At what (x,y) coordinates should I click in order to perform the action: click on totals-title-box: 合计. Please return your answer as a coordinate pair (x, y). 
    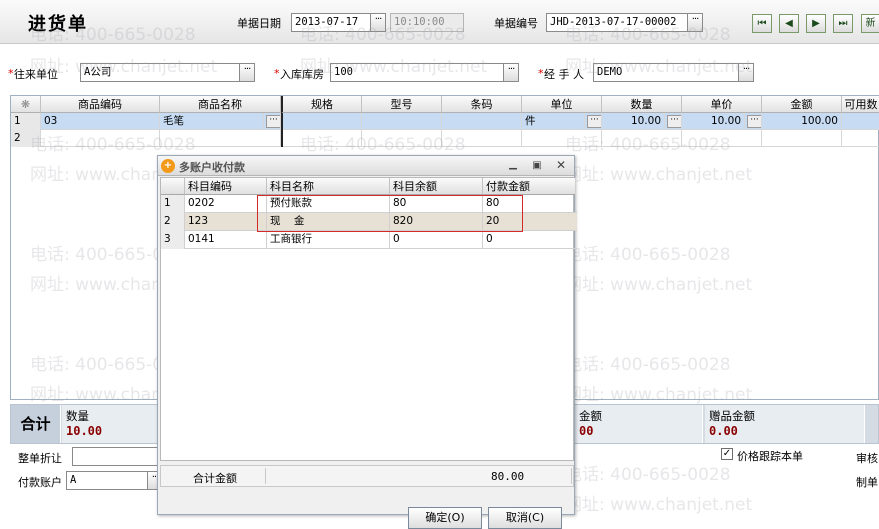
    Looking at the image, I should click on (36, 424).